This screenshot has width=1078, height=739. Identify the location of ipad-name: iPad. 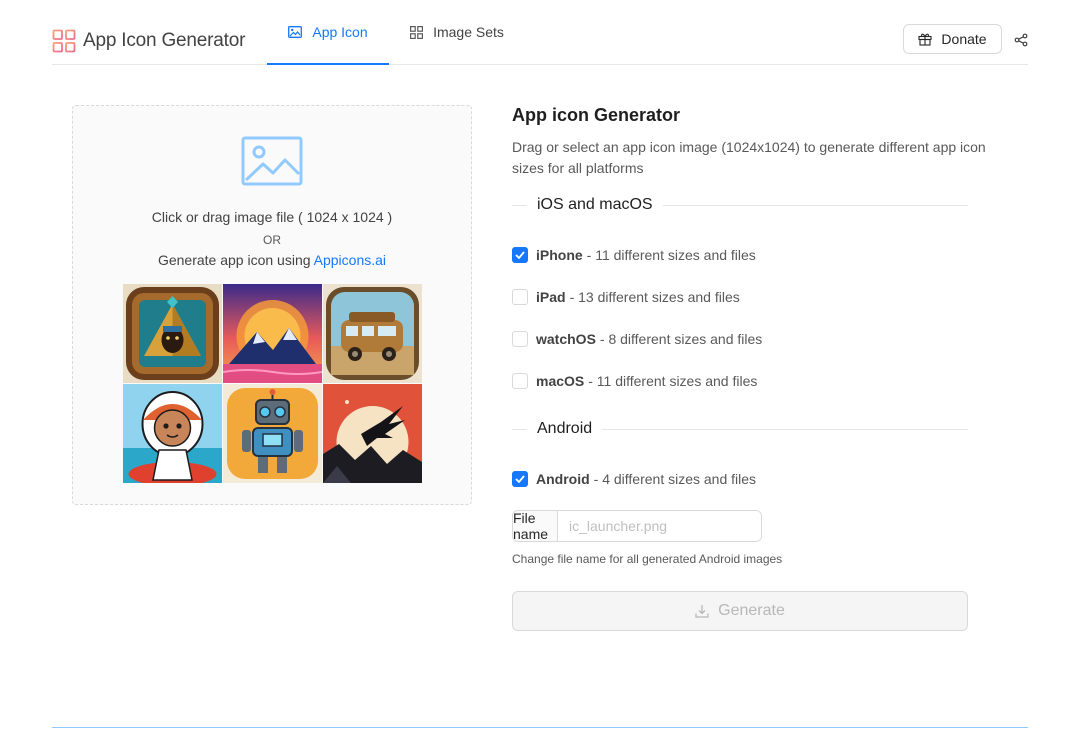
(551, 297).